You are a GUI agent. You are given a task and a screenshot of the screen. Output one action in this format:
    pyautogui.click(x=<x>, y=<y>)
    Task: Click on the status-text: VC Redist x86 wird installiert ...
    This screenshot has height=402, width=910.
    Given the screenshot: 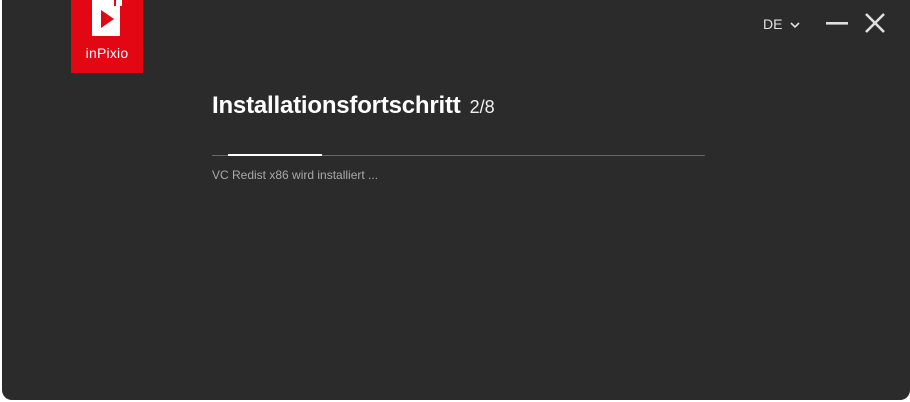 What is the action you would take?
    pyautogui.click(x=295, y=175)
    